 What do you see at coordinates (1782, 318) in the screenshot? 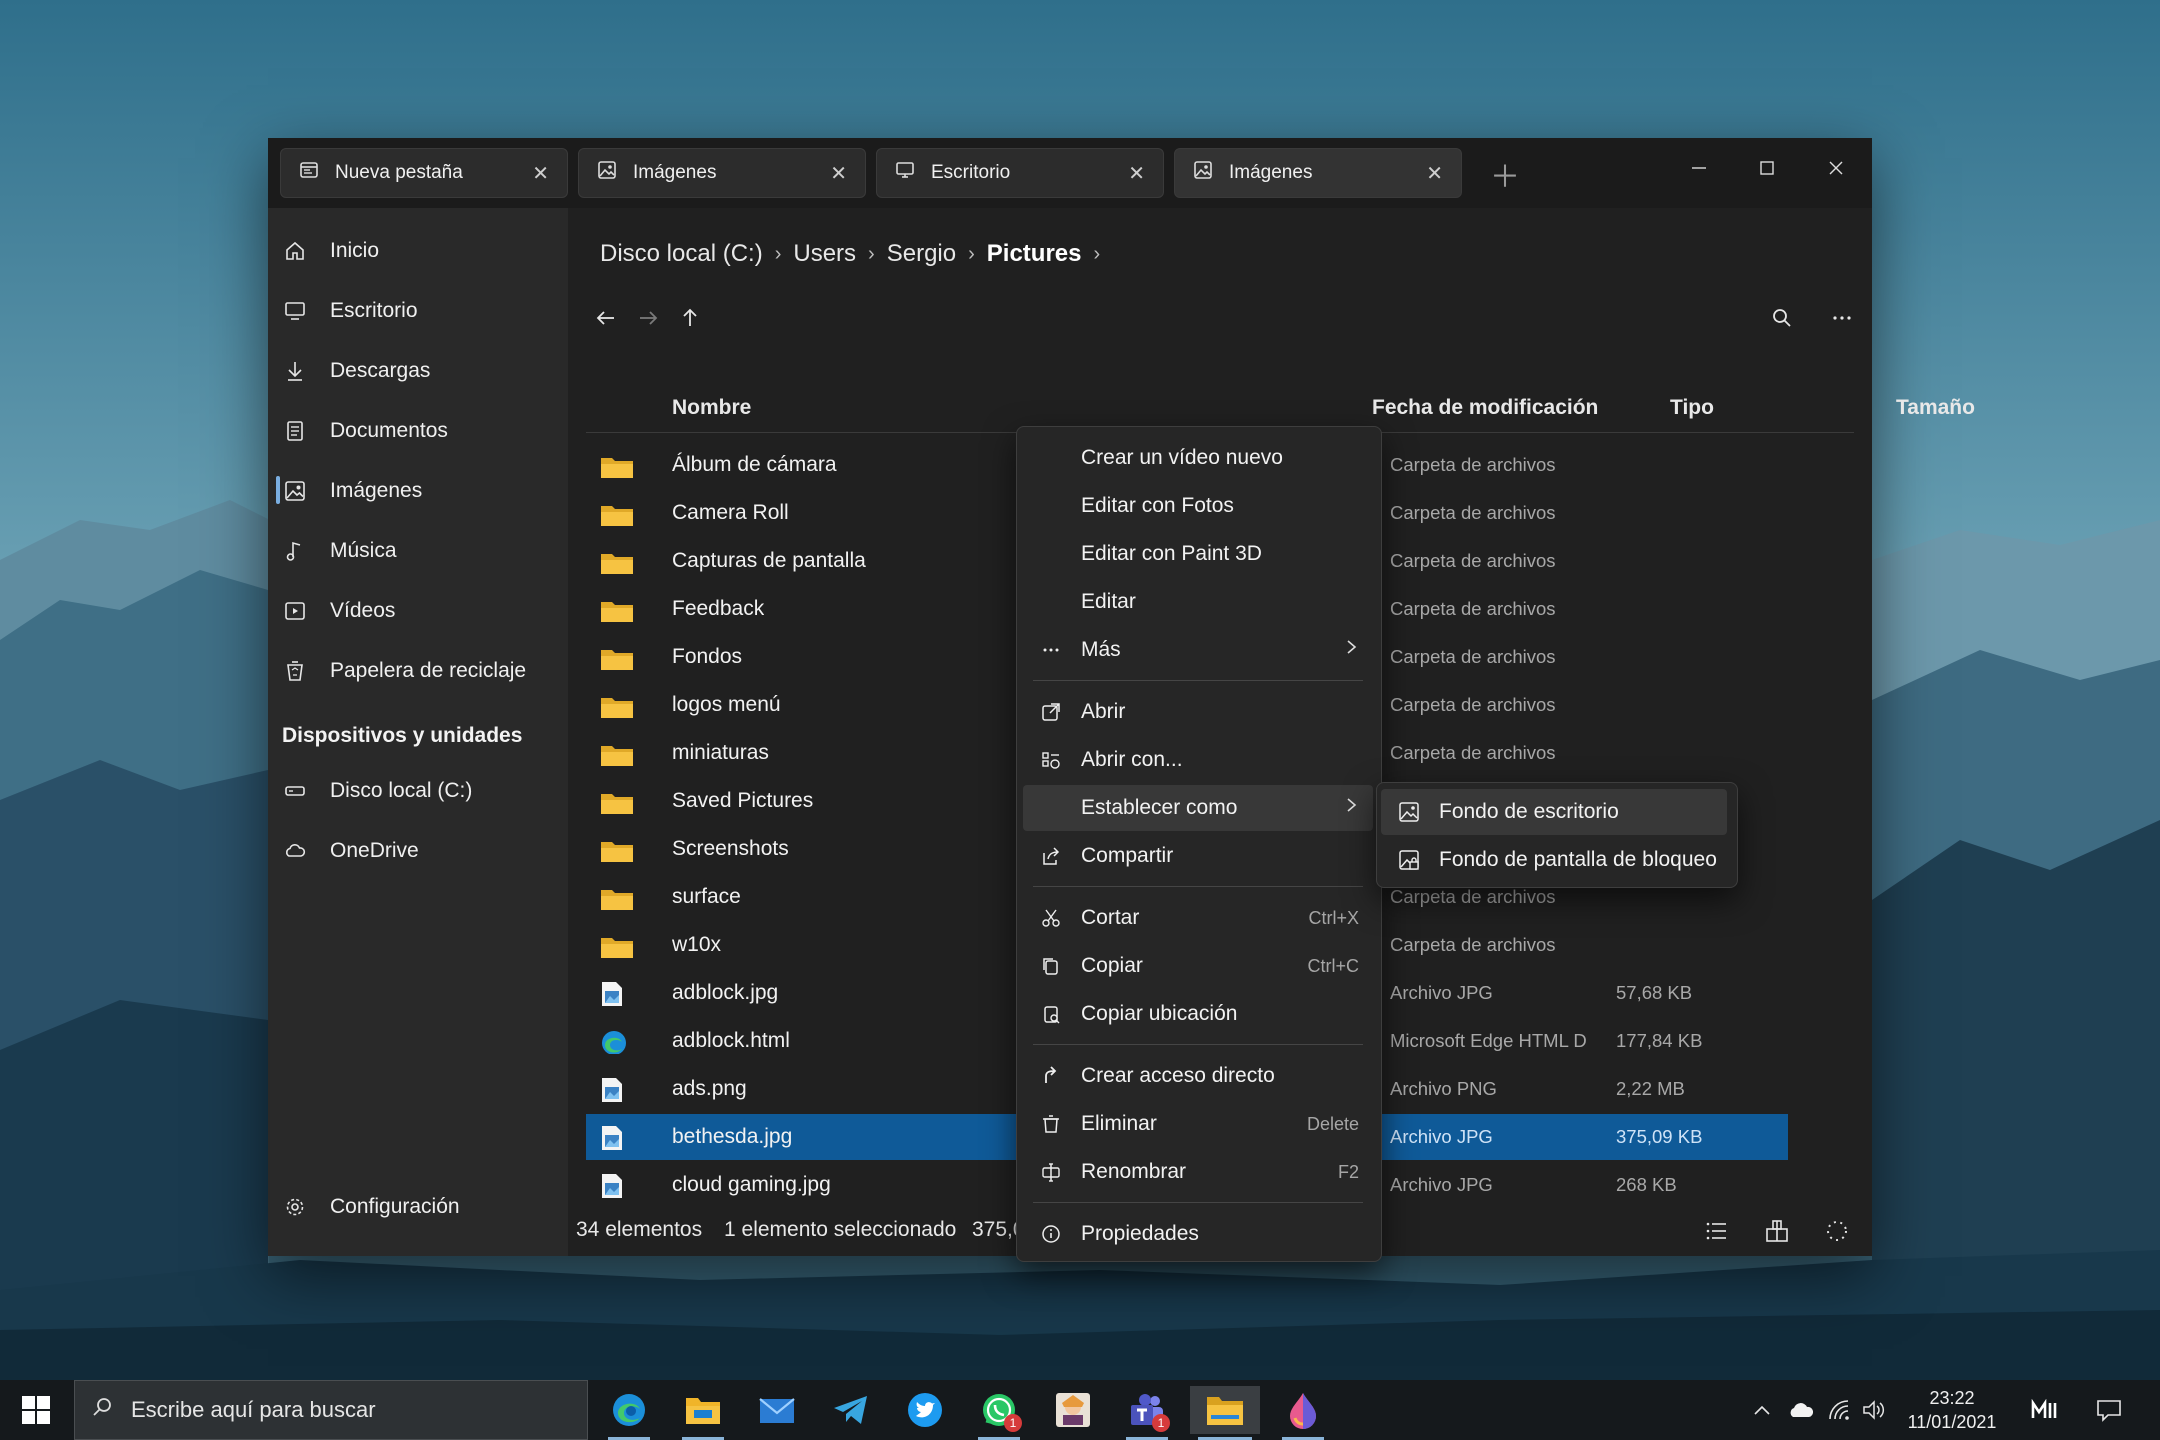
I see `search-icon` at bounding box center [1782, 318].